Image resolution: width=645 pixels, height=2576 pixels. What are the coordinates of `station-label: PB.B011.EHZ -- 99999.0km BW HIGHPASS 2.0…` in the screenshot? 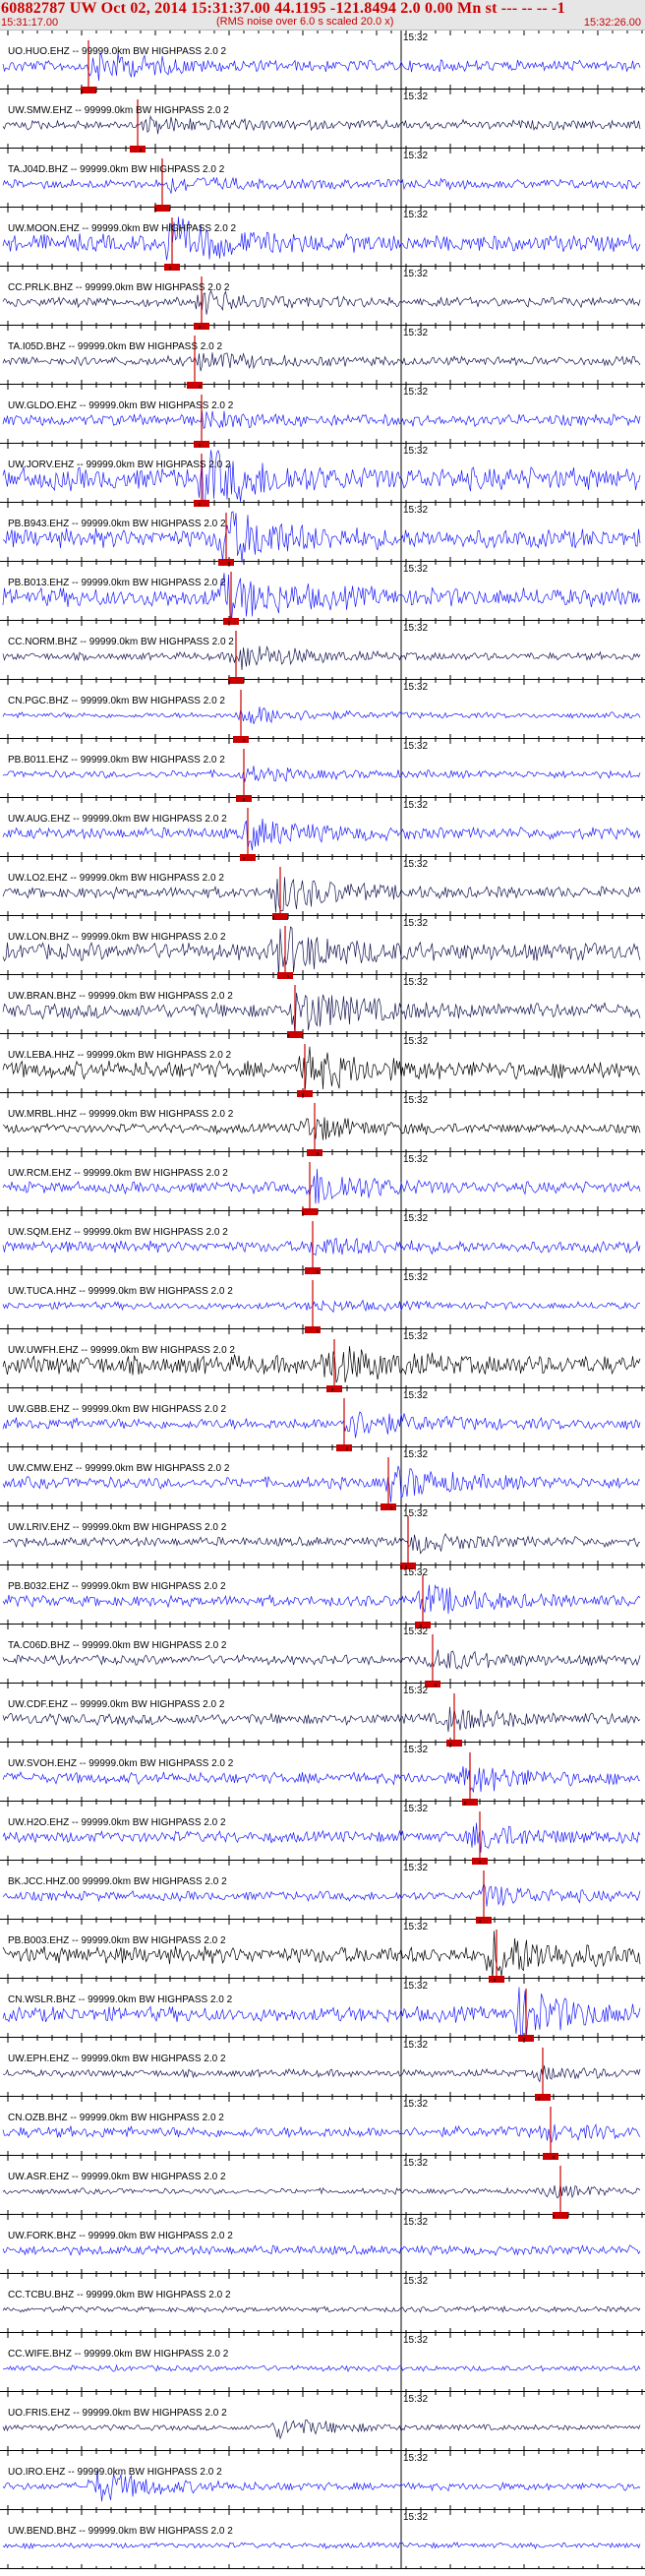 It's located at (116, 760).